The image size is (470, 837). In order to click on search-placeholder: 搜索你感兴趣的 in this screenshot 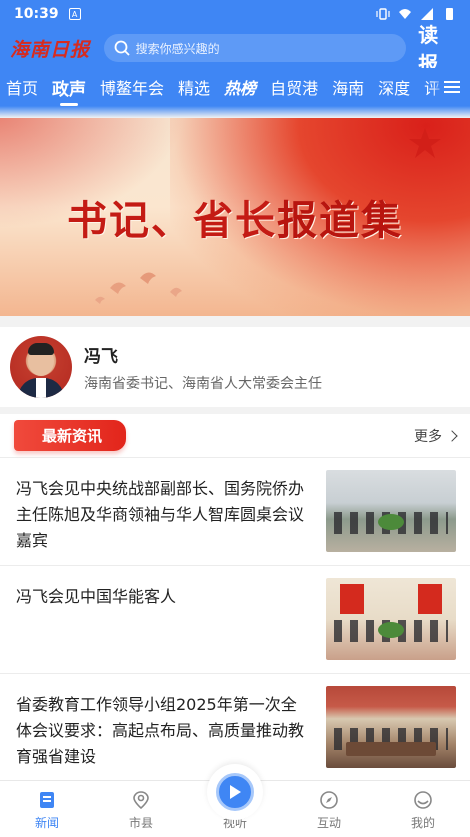, I will do `click(177, 48)`.